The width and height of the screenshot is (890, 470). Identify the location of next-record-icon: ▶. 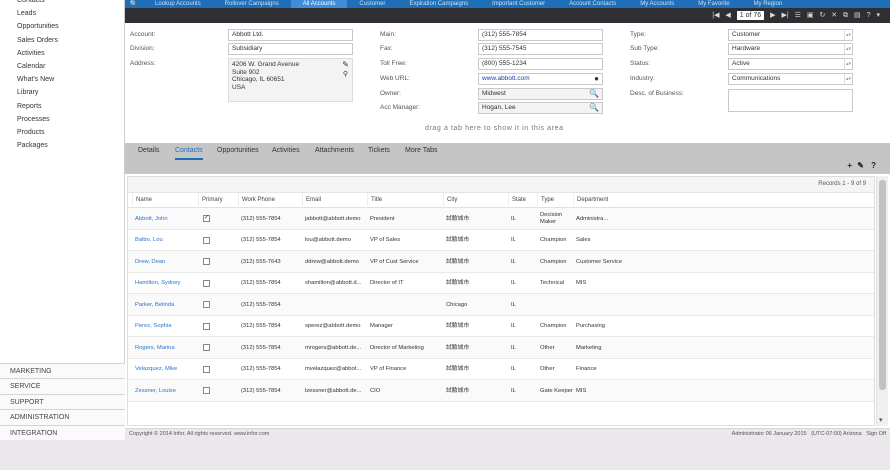
(772, 15).